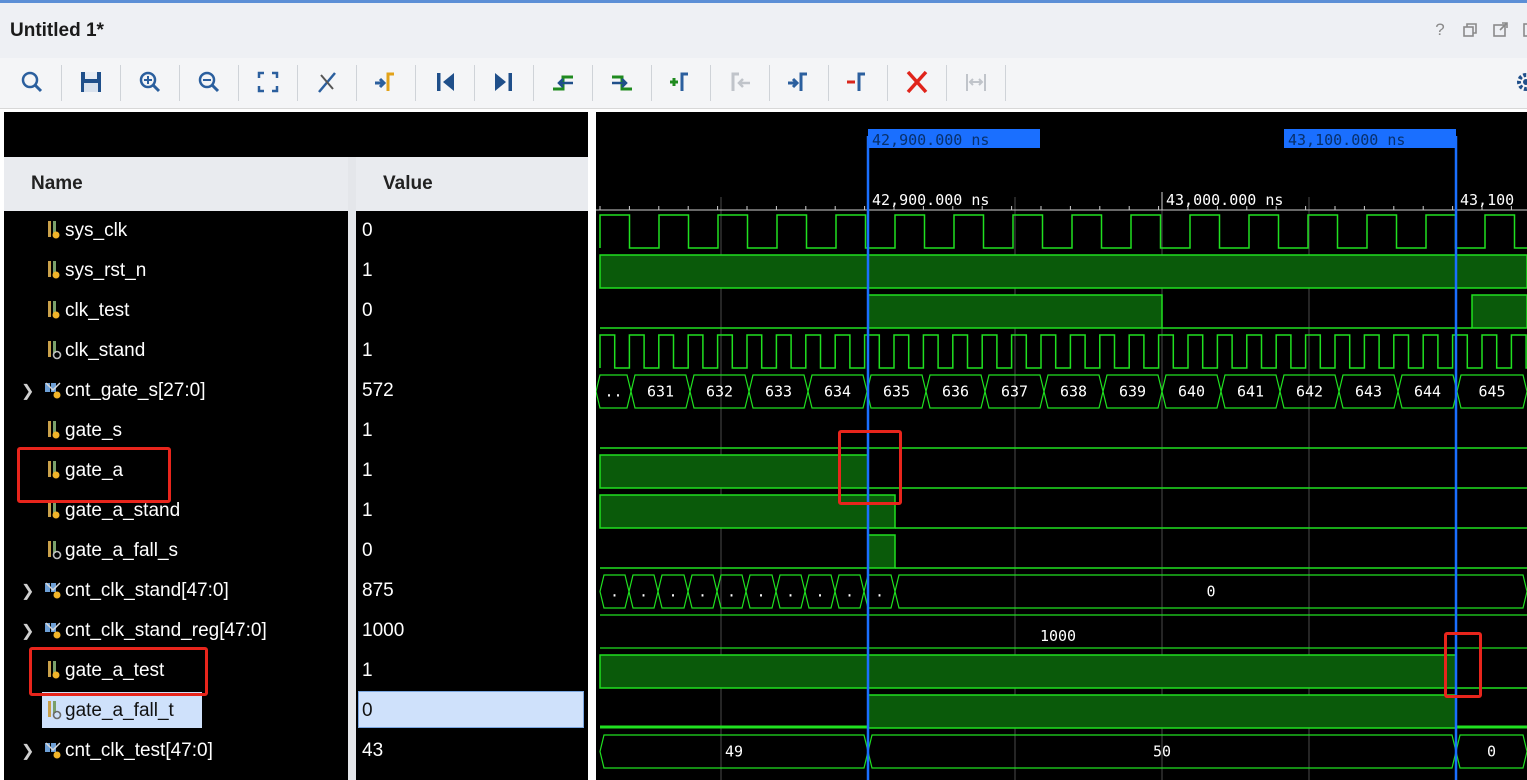 This screenshot has width=1527, height=780. What do you see at coordinates (327, 82) in the screenshot?
I see `cursor-snap-icon` at bounding box center [327, 82].